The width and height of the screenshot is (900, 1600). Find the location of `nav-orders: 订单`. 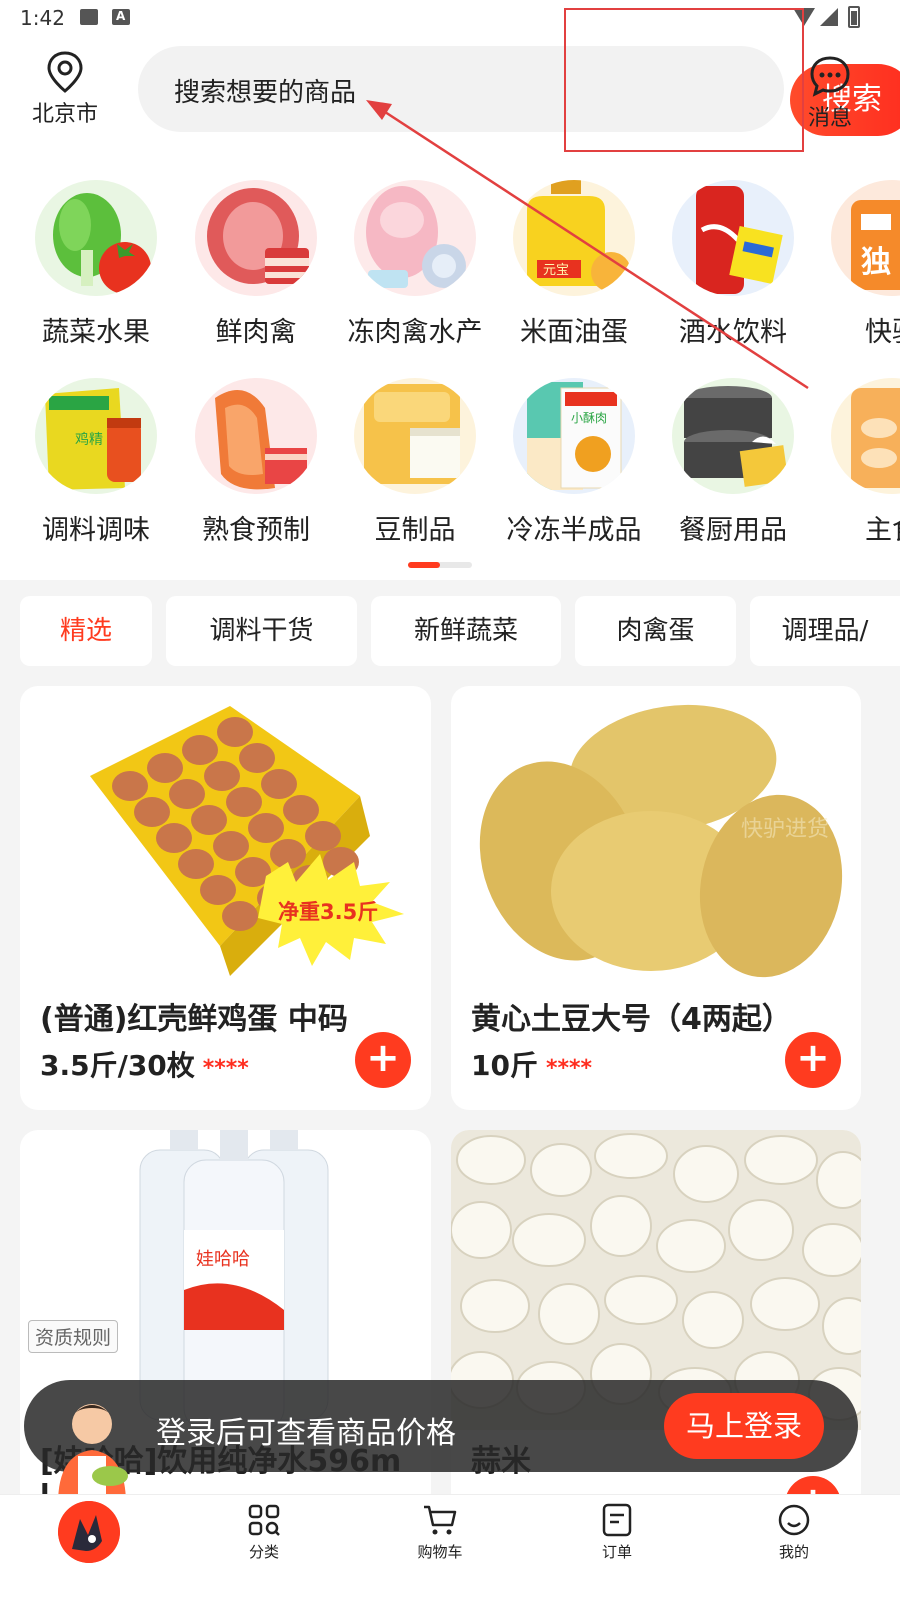

nav-orders: 订单 is located at coordinates (617, 1532).